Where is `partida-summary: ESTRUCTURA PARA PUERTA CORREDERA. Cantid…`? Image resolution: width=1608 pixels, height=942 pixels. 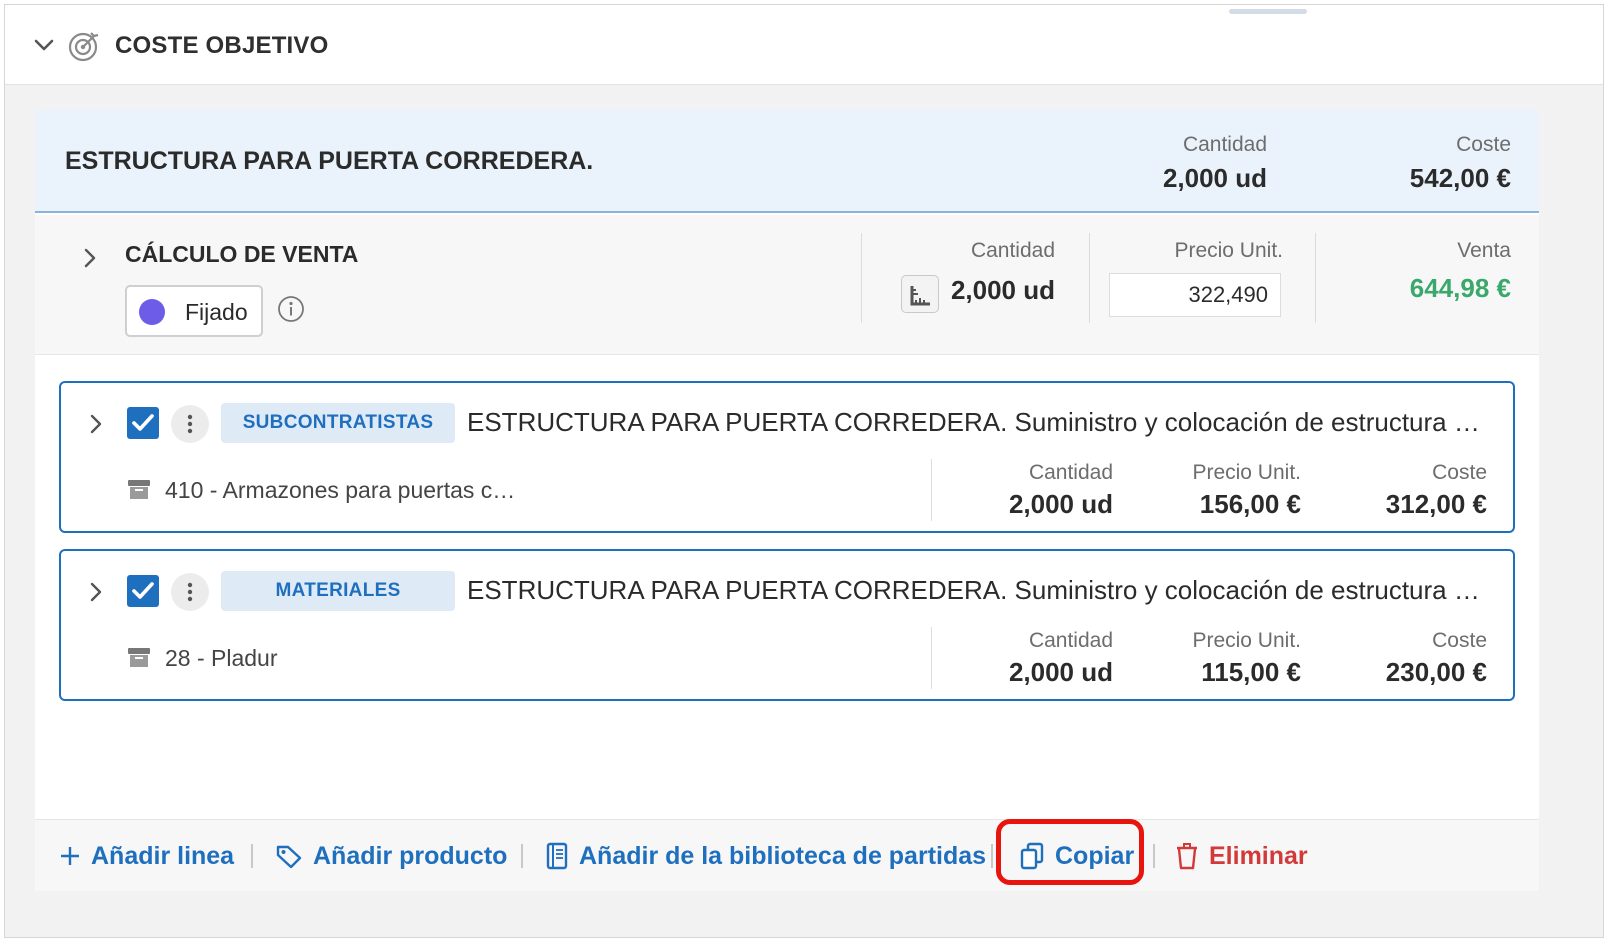
partida-summary: ESTRUCTURA PARA PUERTA CORREDERA. Cantid… is located at coordinates (787, 161).